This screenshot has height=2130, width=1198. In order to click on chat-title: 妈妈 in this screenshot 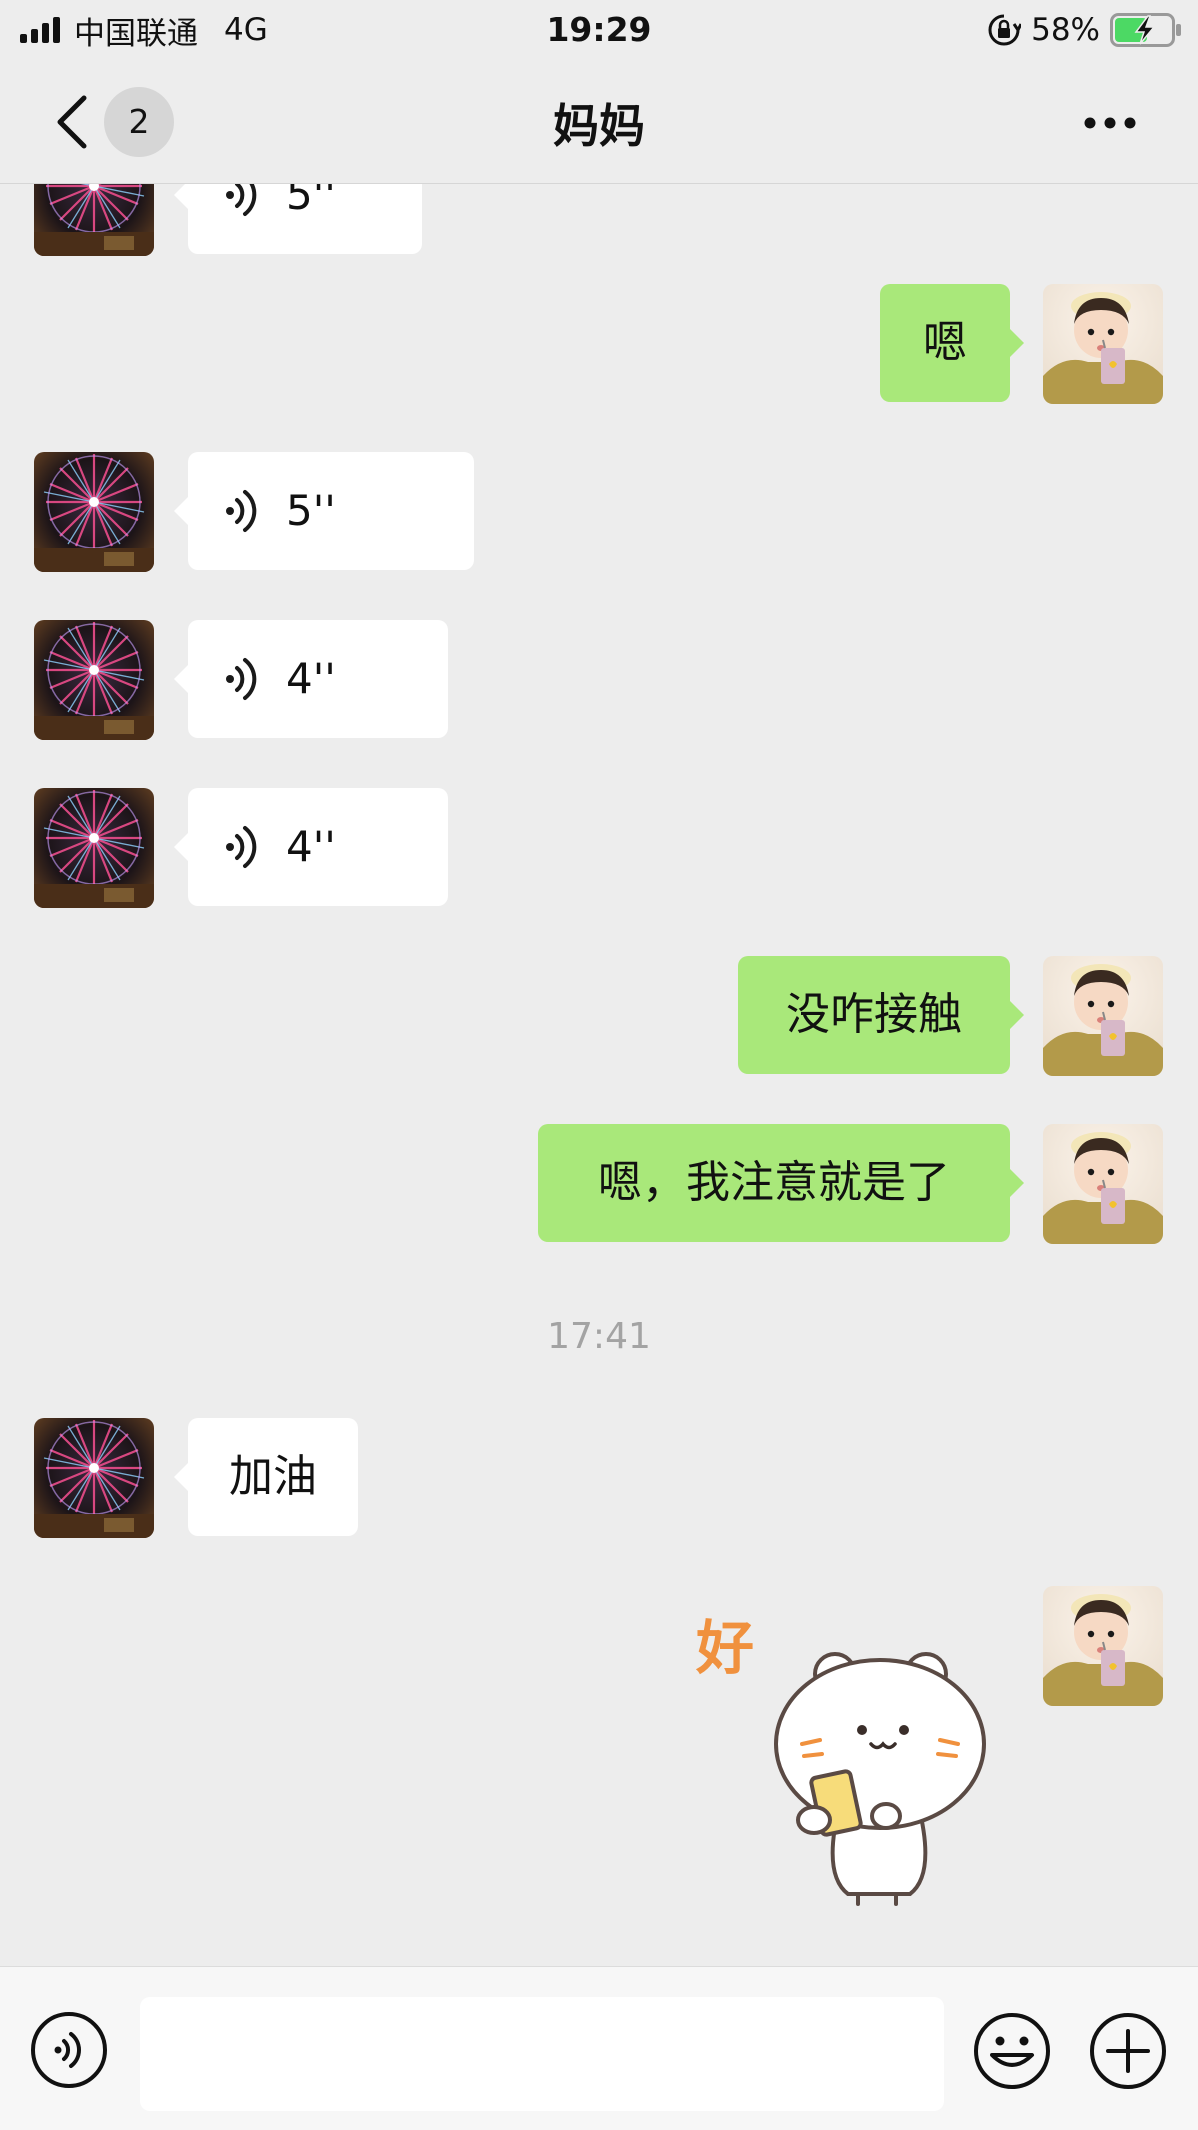, I will do `click(599, 126)`.